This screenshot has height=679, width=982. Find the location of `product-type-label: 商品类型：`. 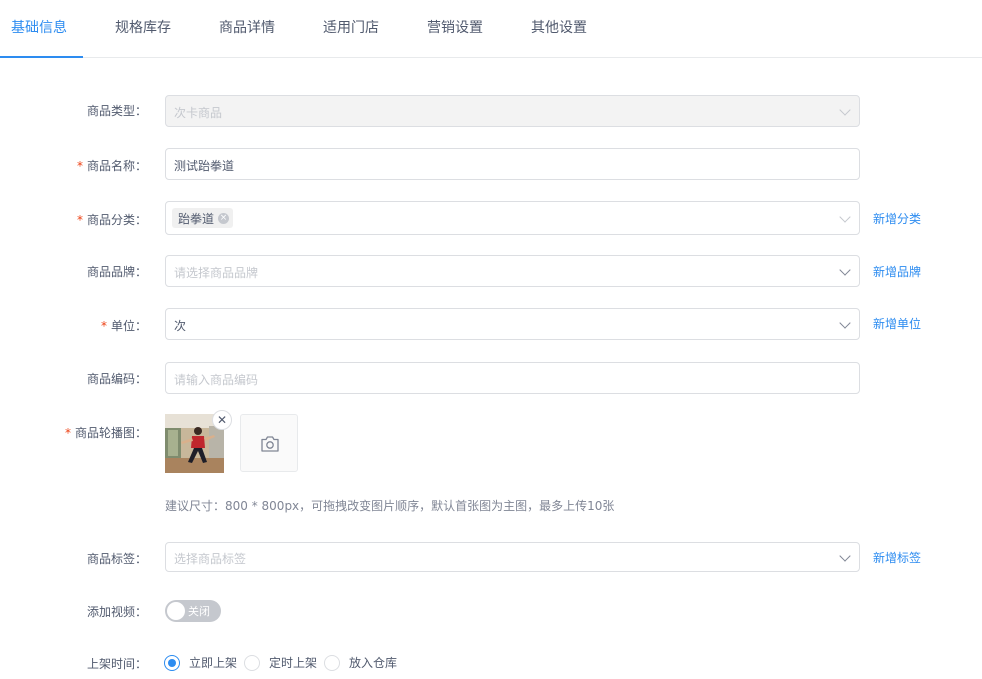

product-type-label: 商品类型： is located at coordinates (116, 111).